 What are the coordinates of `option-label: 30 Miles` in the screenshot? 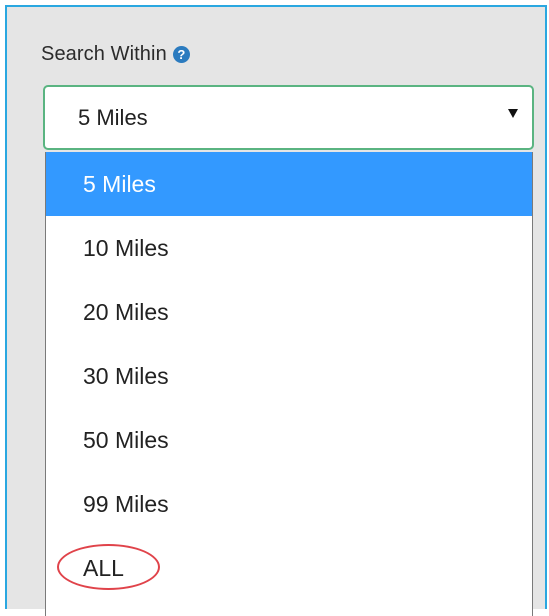 It's located at (126, 375).